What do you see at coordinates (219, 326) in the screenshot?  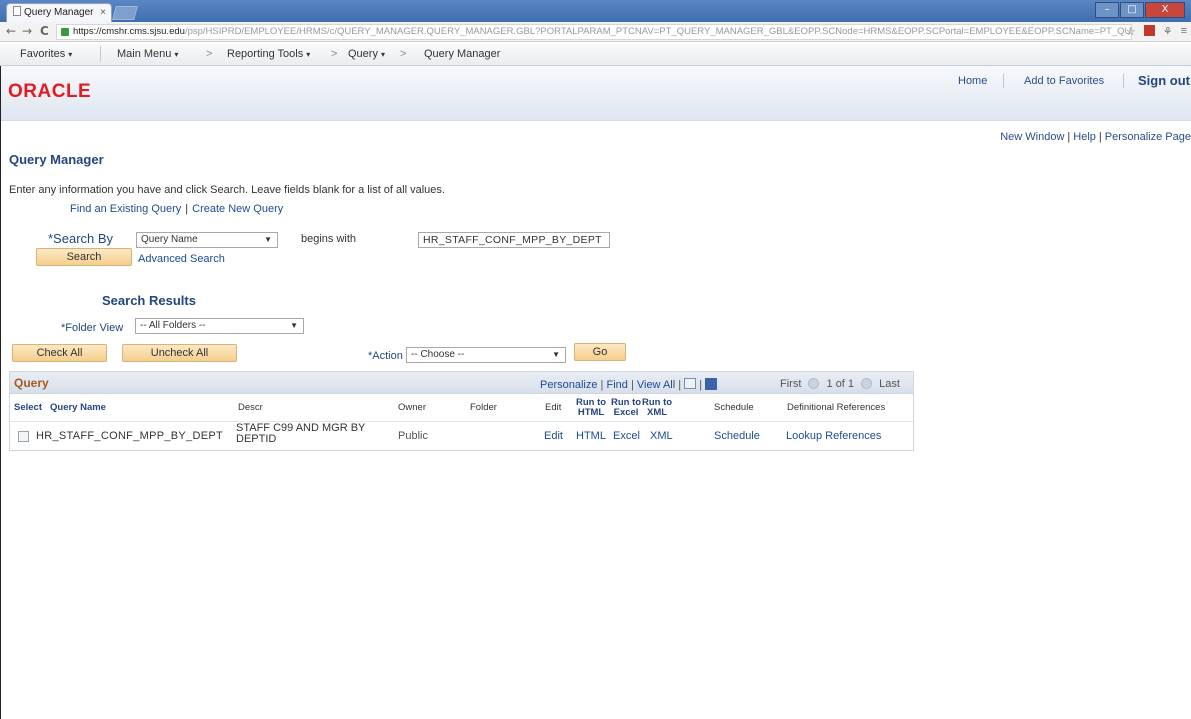 I see `folder-view-select: -- All Folders -- ▼` at bounding box center [219, 326].